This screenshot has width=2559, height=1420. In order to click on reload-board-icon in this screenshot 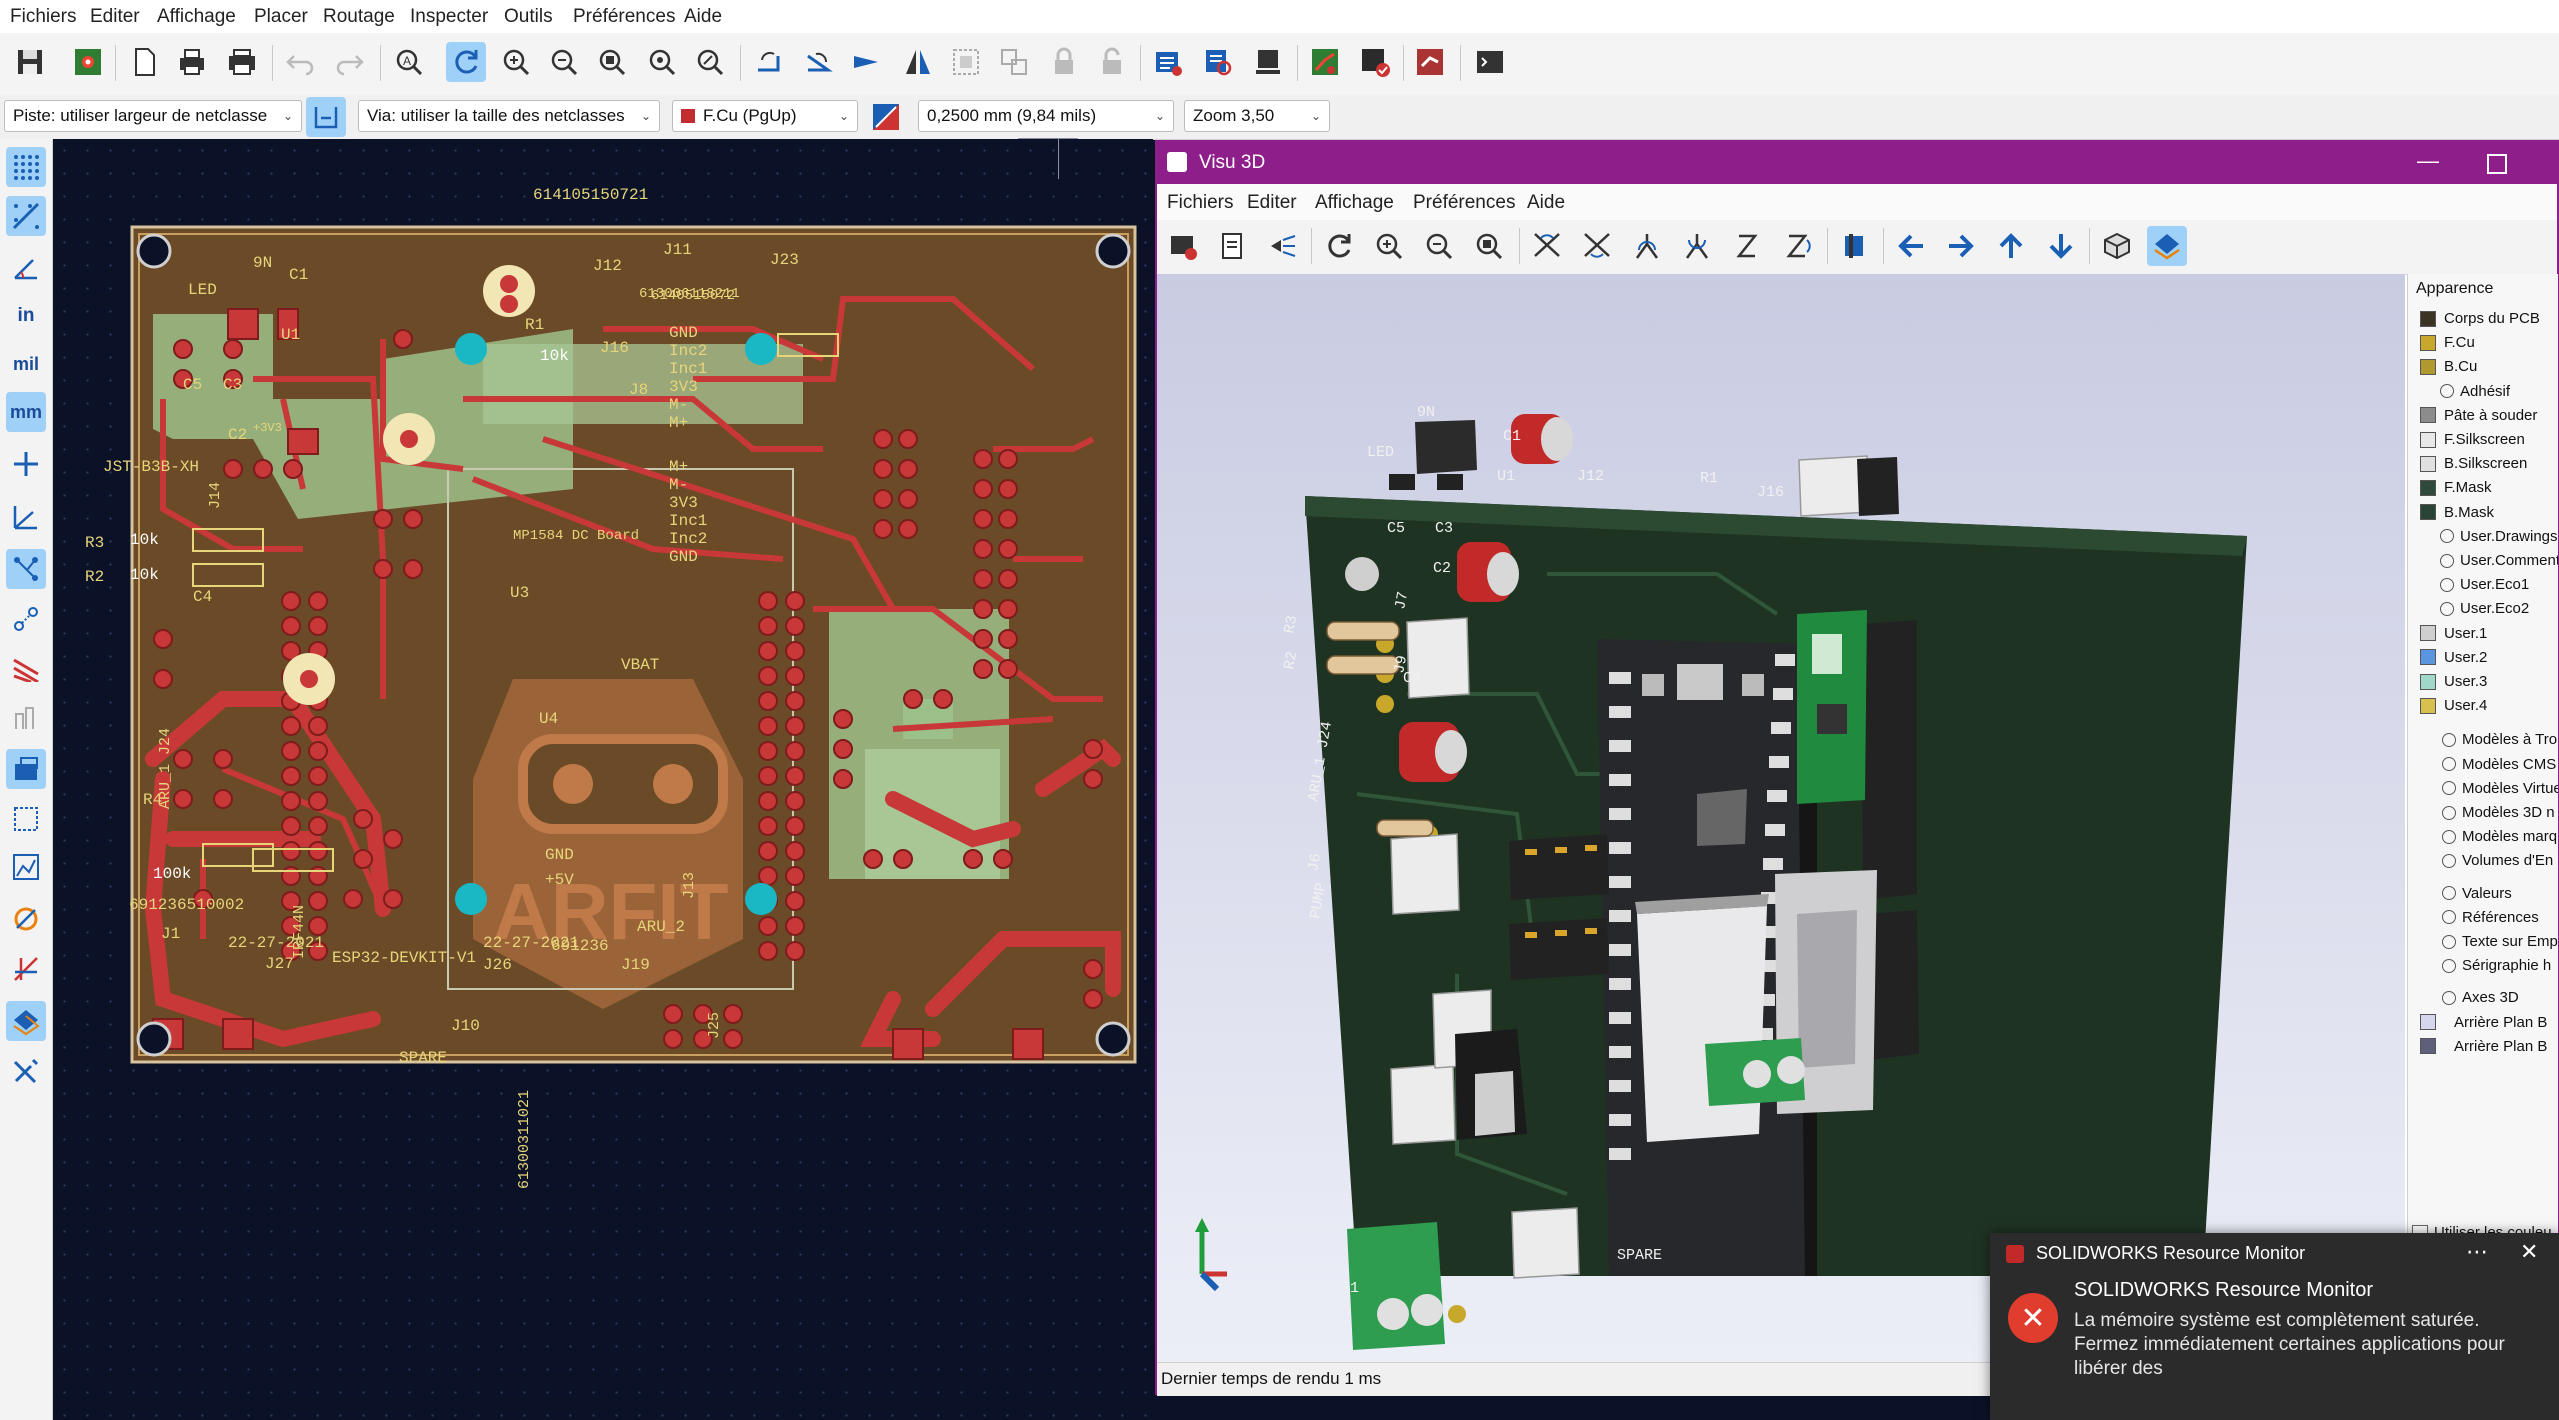, I will do `click(1183, 246)`.